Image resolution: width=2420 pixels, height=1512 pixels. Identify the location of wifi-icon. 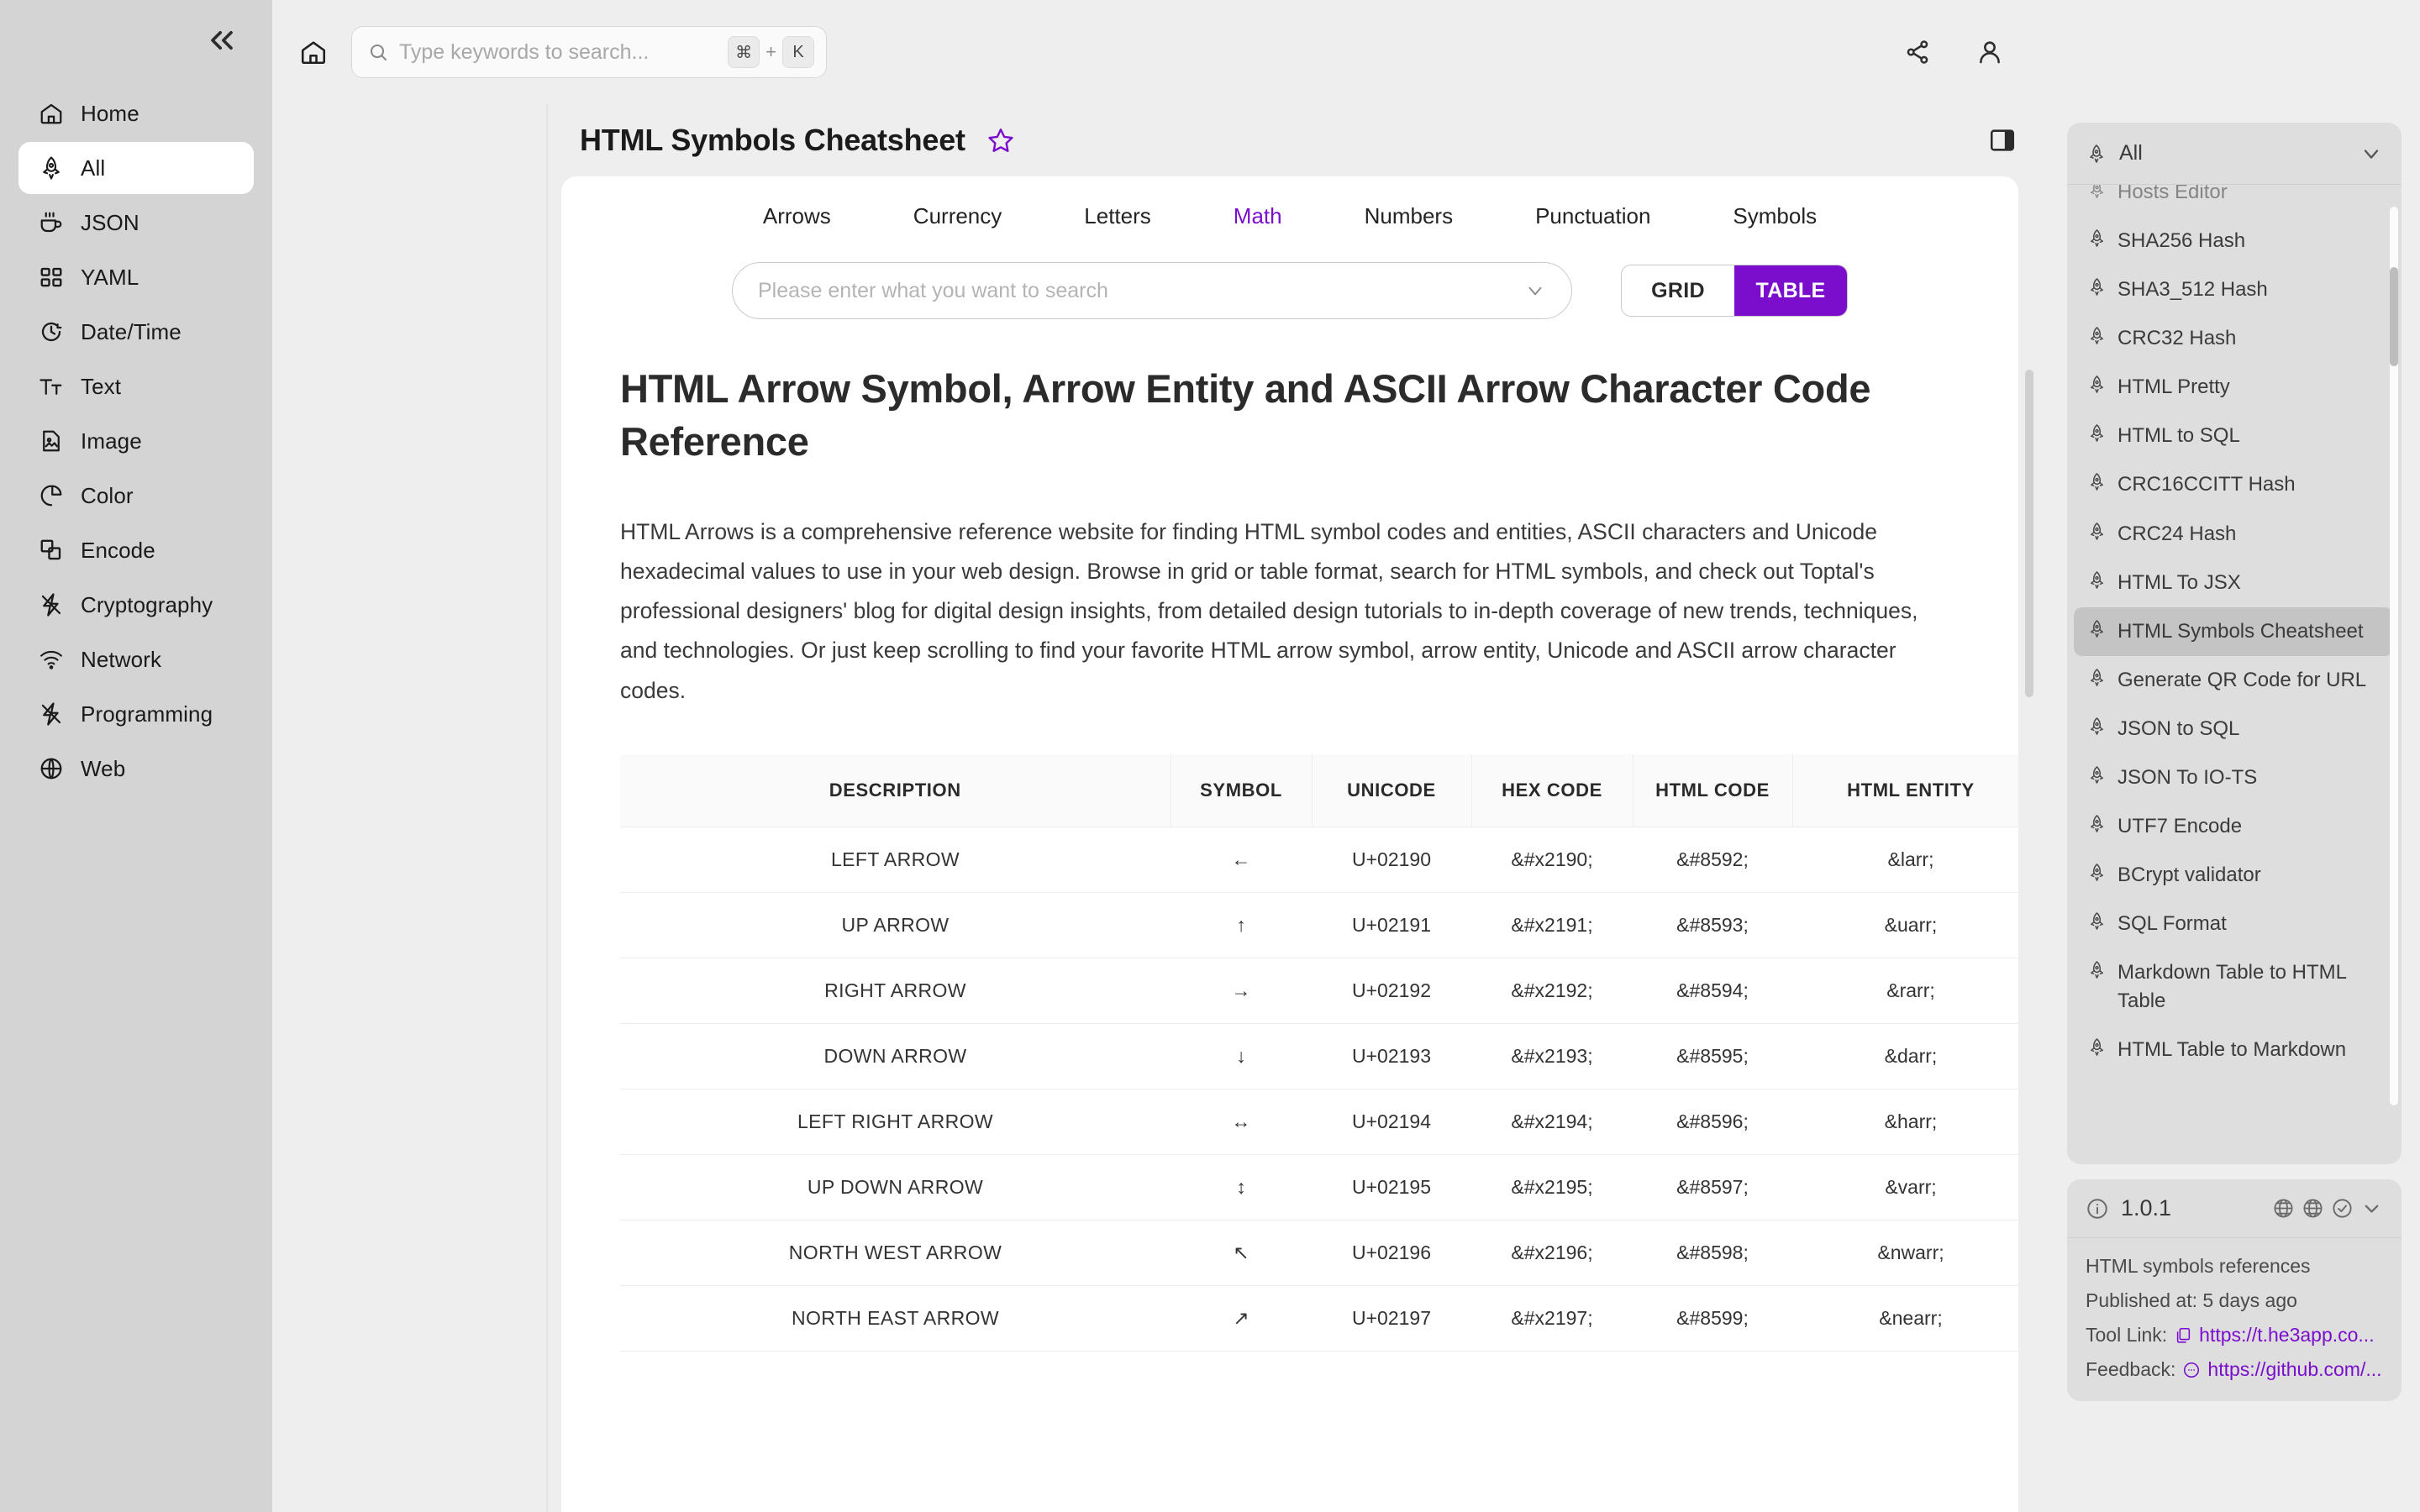
(52, 659).